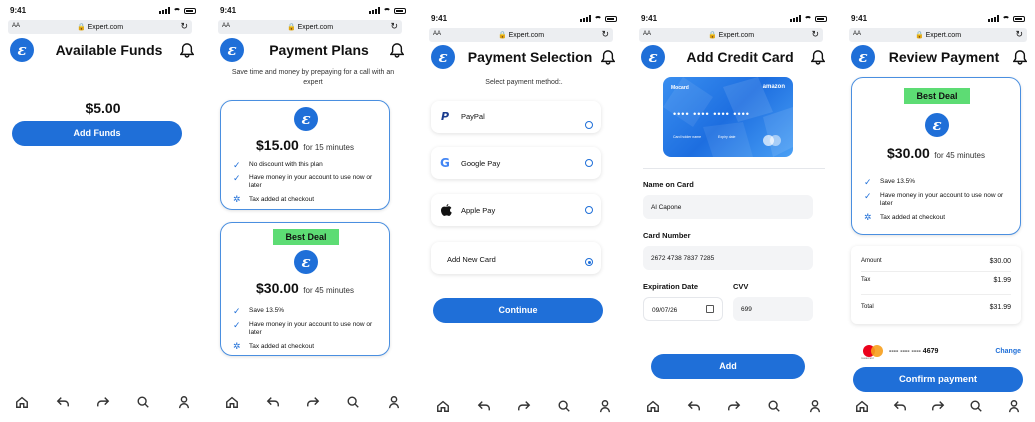 The height and width of the screenshot is (422, 1035). What do you see at coordinates (237, 199) in the screenshot?
I see `asterisk-icon: ✲` at bounding box center [237, 199].